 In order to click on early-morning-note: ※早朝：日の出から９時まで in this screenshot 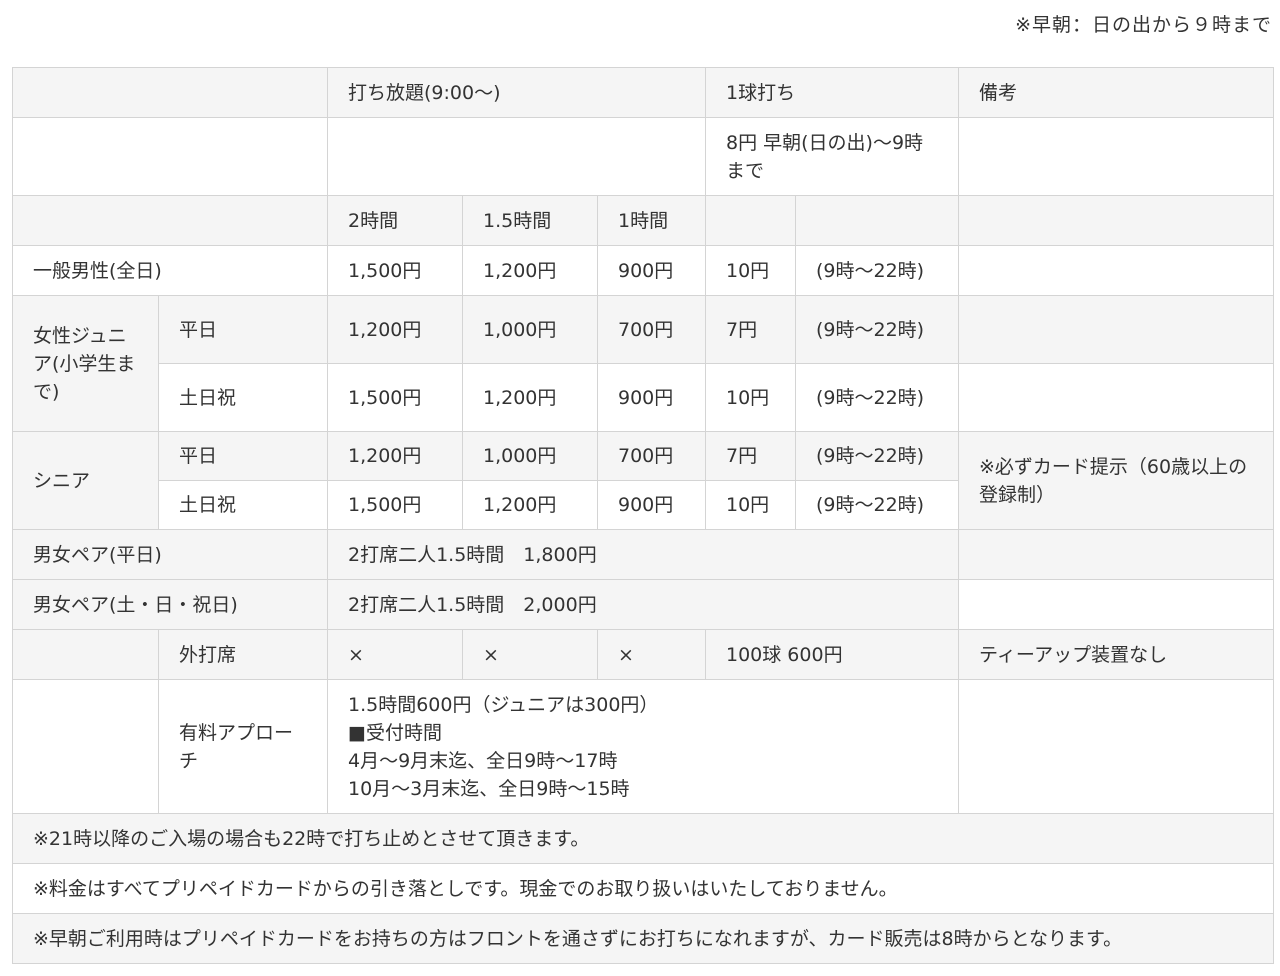, I will do `click(1143, 25)`.